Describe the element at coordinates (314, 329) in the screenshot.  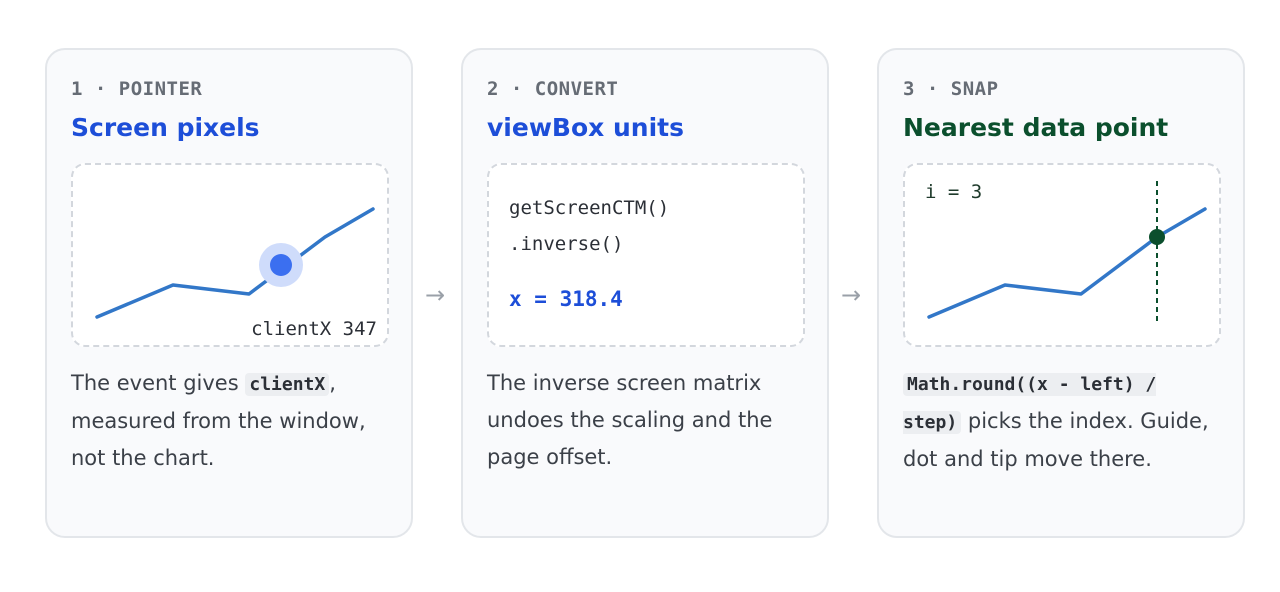
I see `clientx-readout: clientX 347` at that location.